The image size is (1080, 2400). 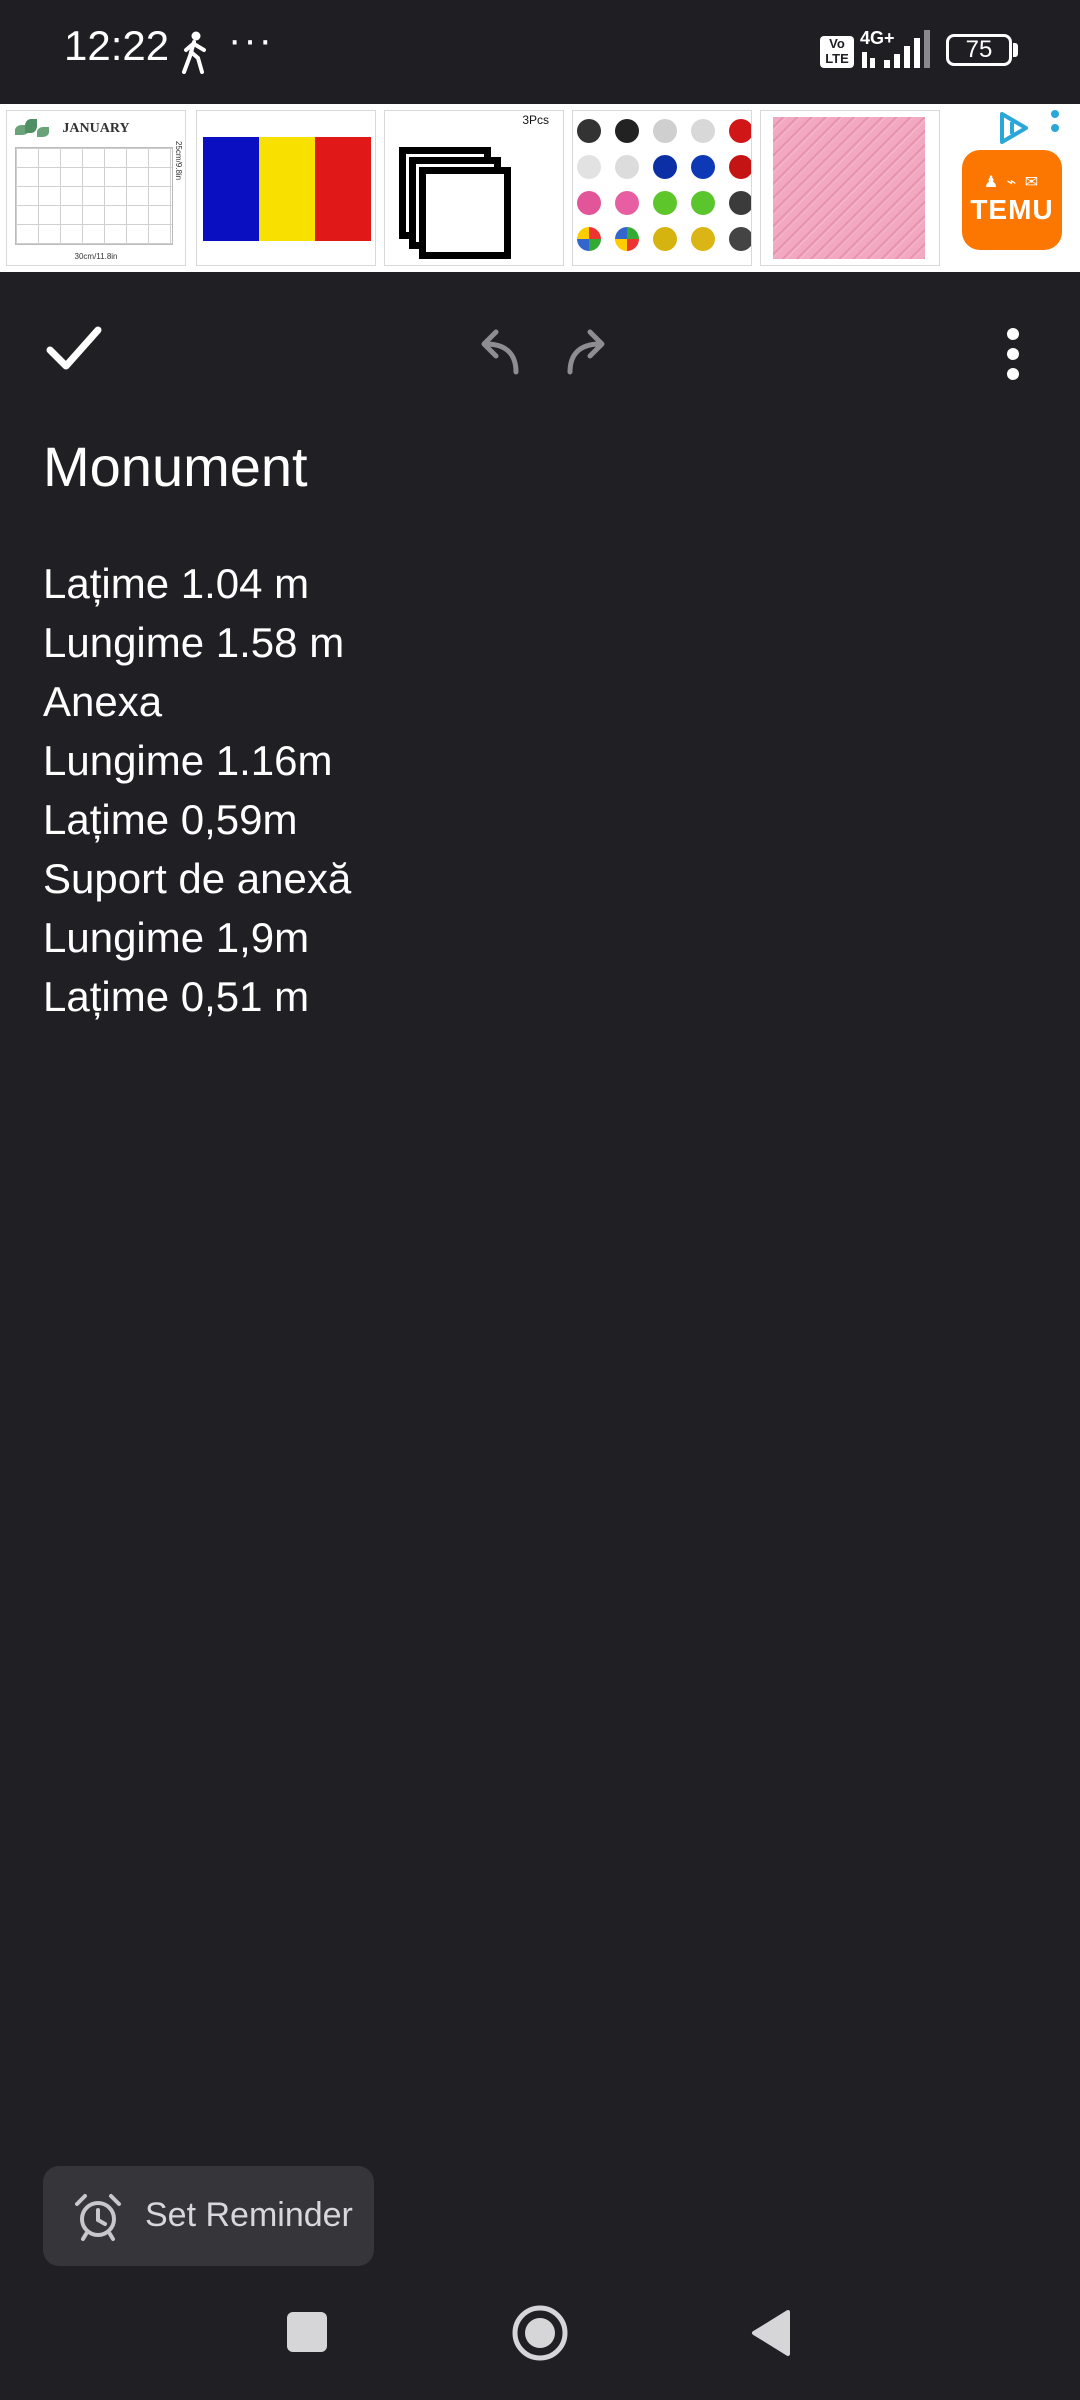 I want to click on ad-more-icon, so click(x=1055, y=128).